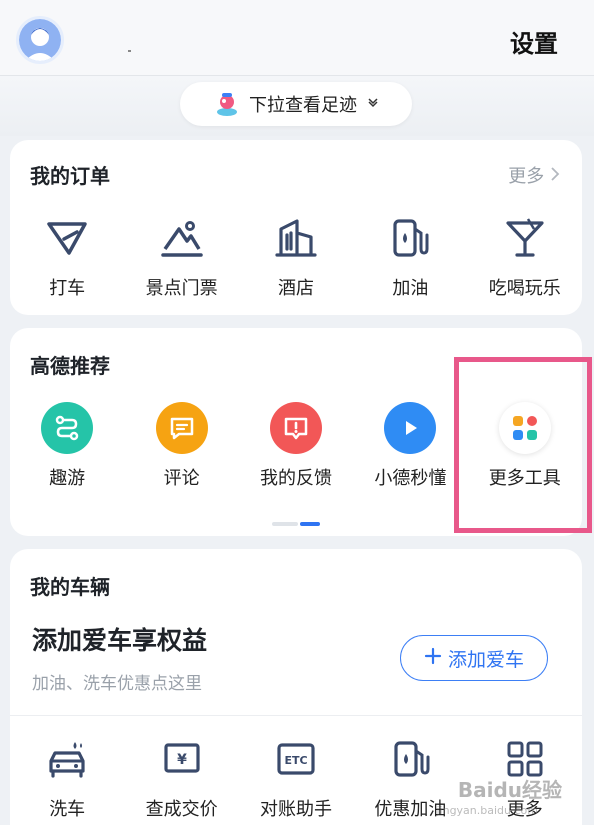 The width and height of the screenshot is (594, 825). Describe the element at coordinates (410, 478) in the screenshot. I see `recommend-item-label: 小德秒懂` at that location.